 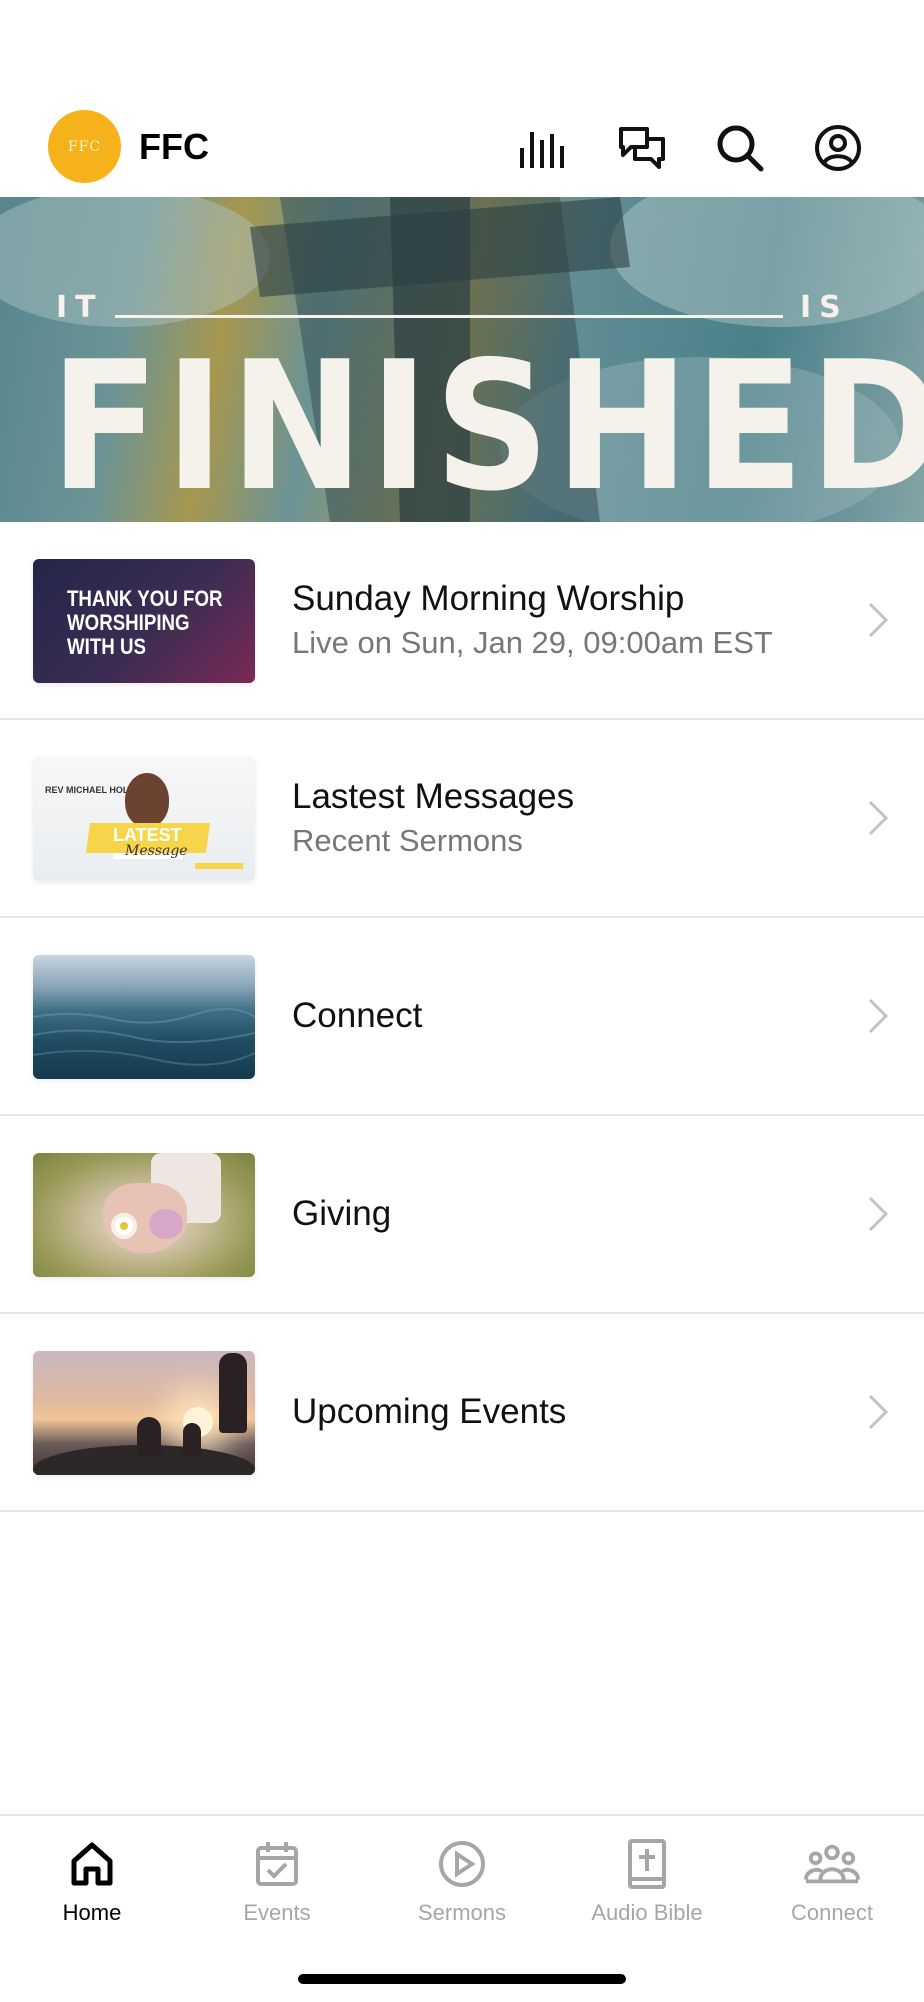 I want to click on banner-title: FINISHED, so click(x=487, y=422).